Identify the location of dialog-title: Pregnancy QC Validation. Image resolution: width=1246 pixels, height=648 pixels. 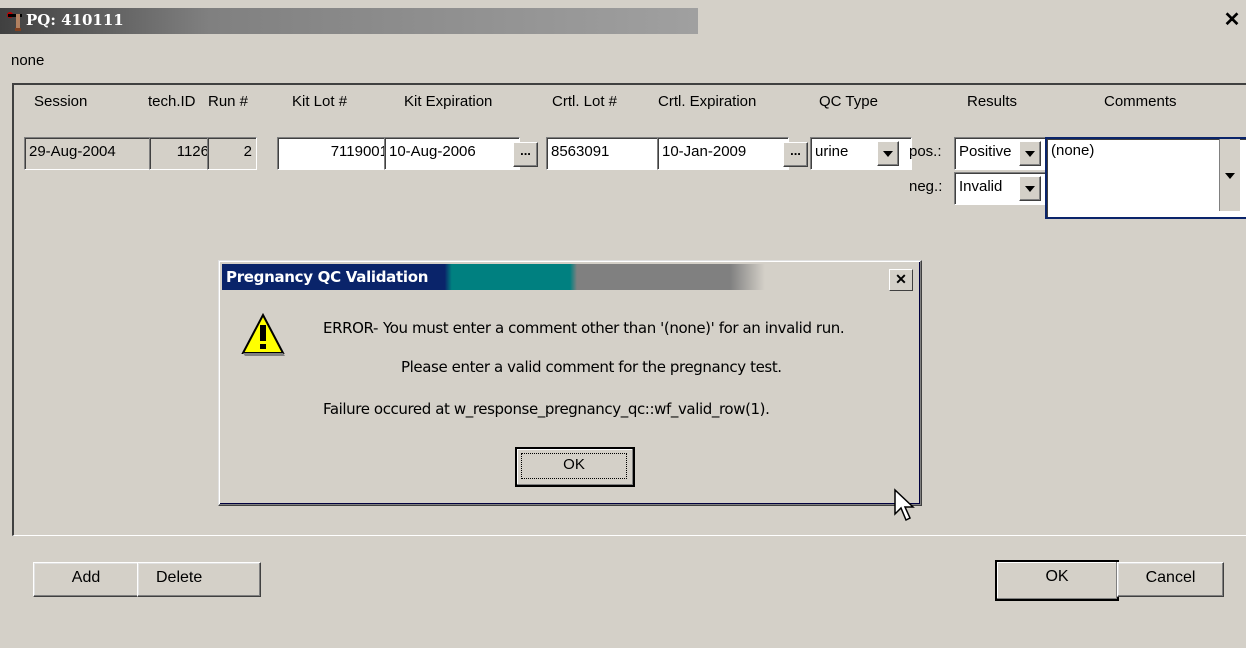
(327, 277).